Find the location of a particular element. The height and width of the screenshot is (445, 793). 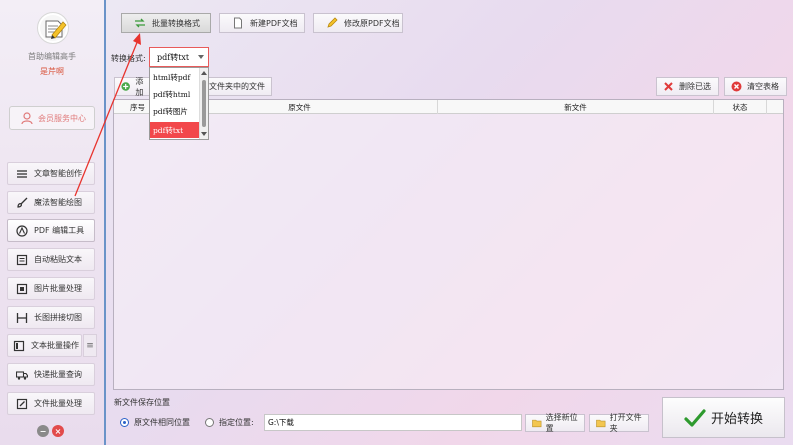

user-name: 是芹啊 is located at coordinates (52, 71).